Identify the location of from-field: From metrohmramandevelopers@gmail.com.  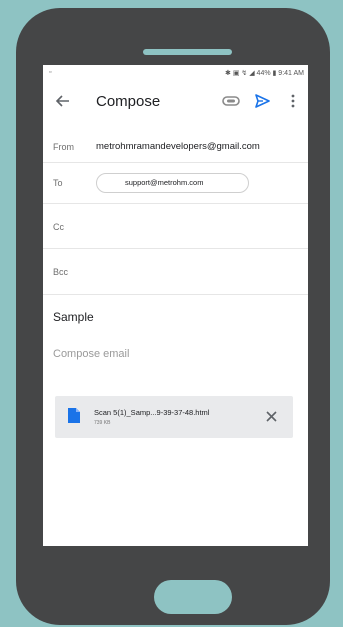
(175, 147).